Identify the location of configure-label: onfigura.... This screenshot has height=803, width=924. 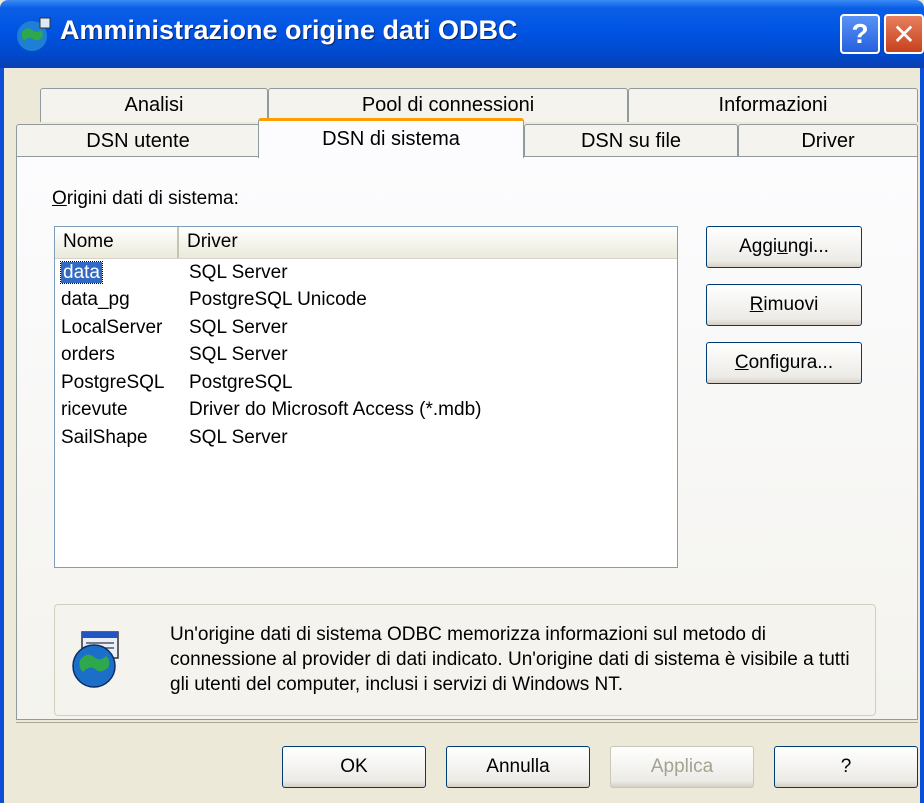
(791, 362).